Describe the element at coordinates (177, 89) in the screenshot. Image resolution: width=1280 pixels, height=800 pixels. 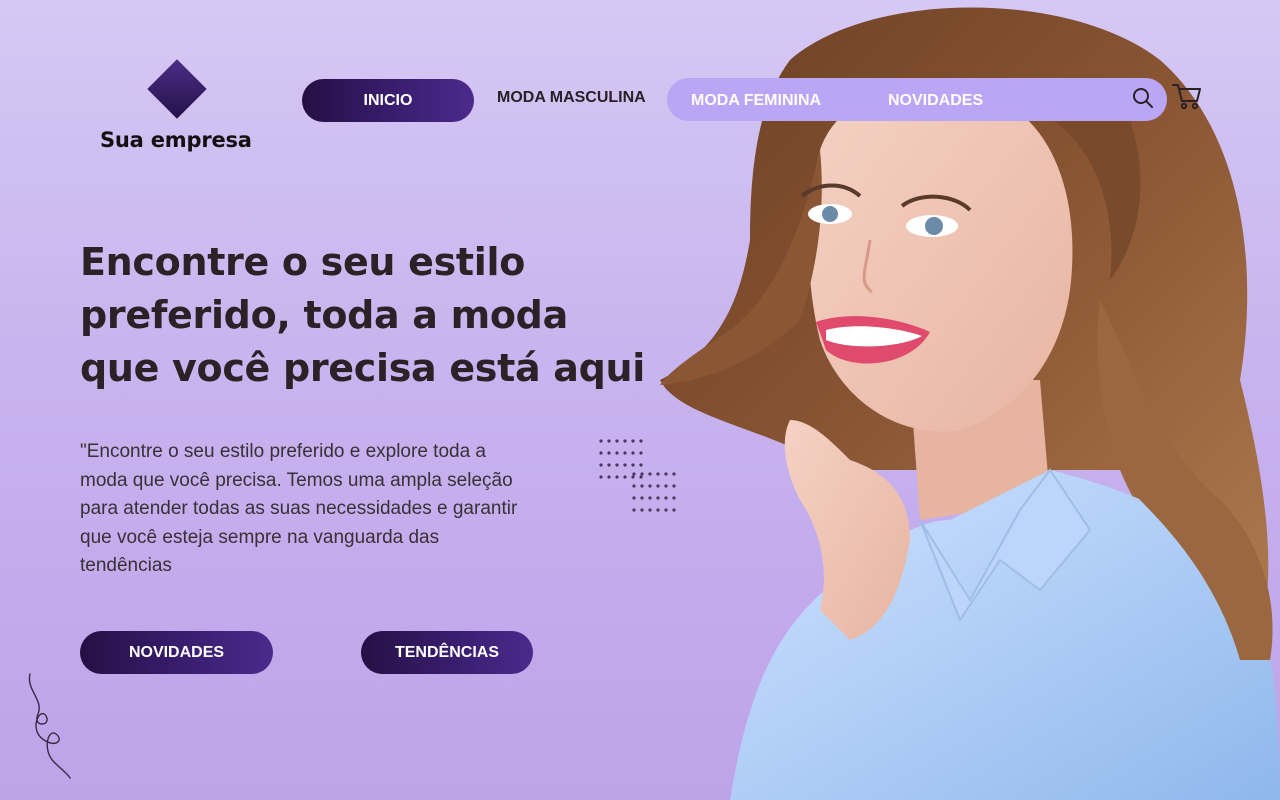
I see `diamond-logo-icon` at that location.